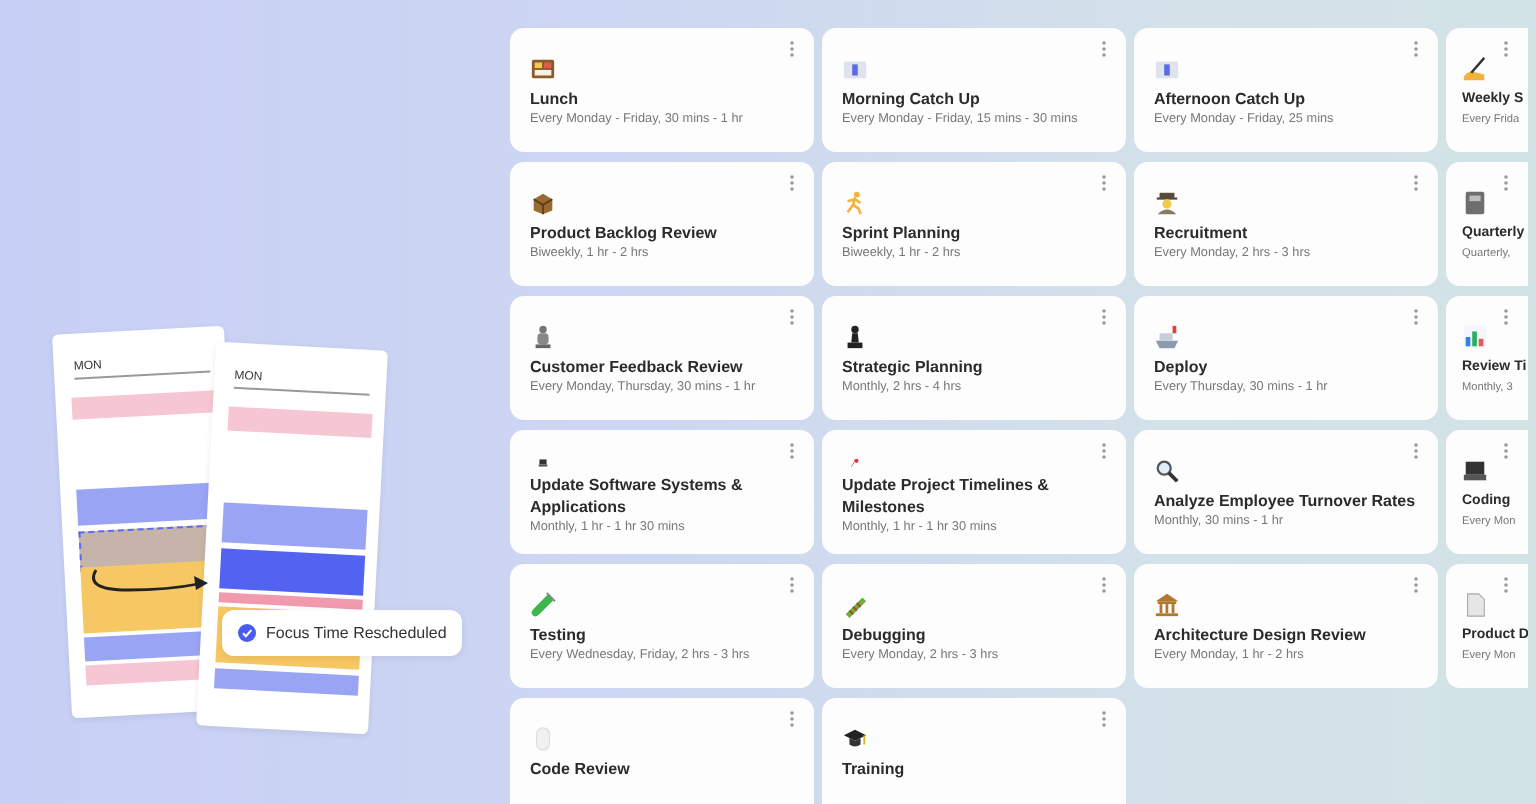 The height and width of the screenshot is (804, 1536). I want to click on magnifier-icon, so click(1167, 471).